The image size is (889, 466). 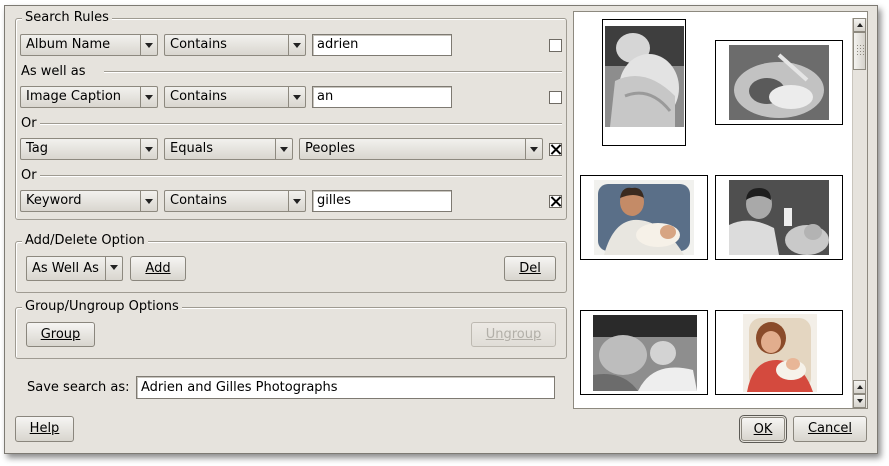 I want to click on save-search-label: Save search as:, so click(x=78, y=387).